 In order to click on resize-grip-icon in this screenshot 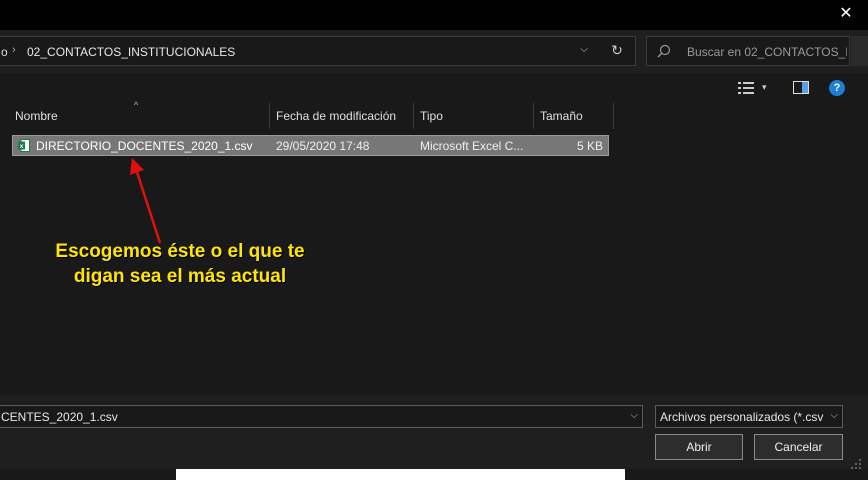, I will do `click(856, 464)`.